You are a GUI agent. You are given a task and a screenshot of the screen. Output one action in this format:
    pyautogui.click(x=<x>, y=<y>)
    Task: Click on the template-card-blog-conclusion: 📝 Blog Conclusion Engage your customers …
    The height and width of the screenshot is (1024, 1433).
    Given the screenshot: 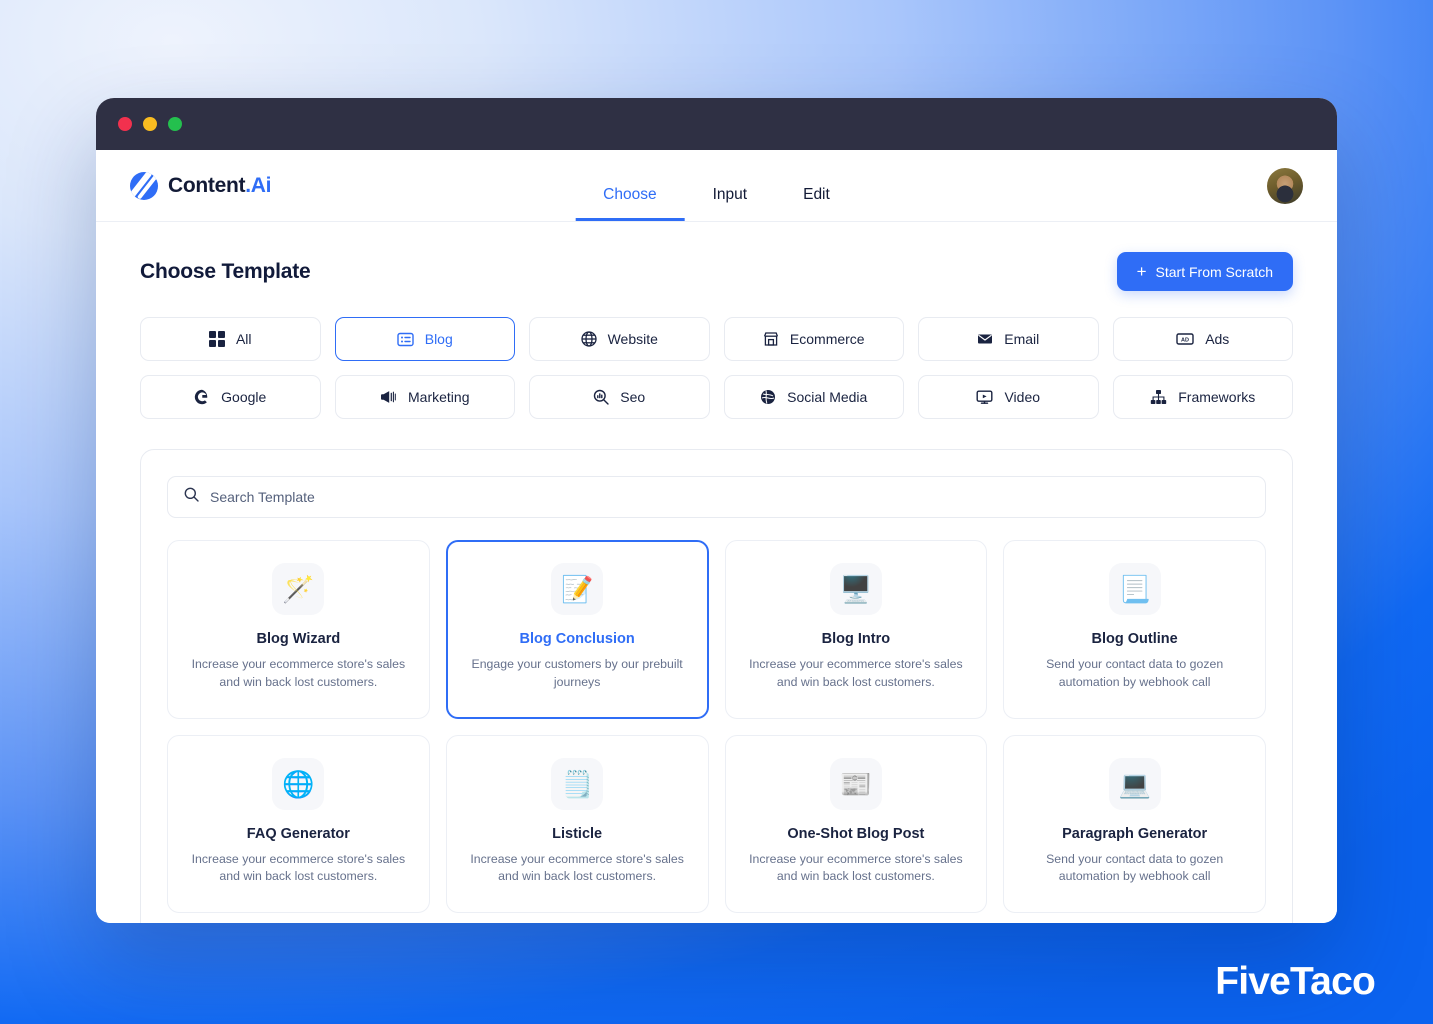 What is the action you would take?
    pyautogui.click(x=577, y=629)
    